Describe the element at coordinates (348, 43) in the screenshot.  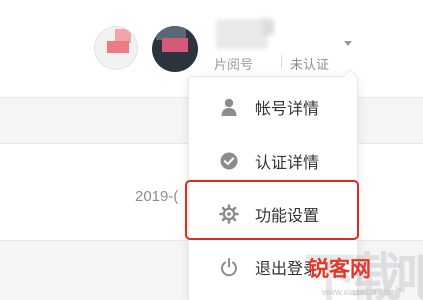
I see `chevron-down-icon` at that location.